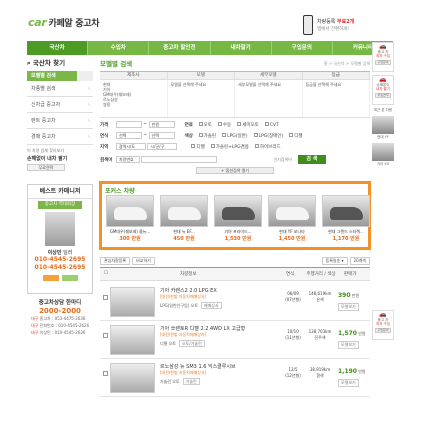 This screenshot has width=427, height=426. I want to click on focus-car: 현대 뉴 EF... 450 만원, so click(184, 218).